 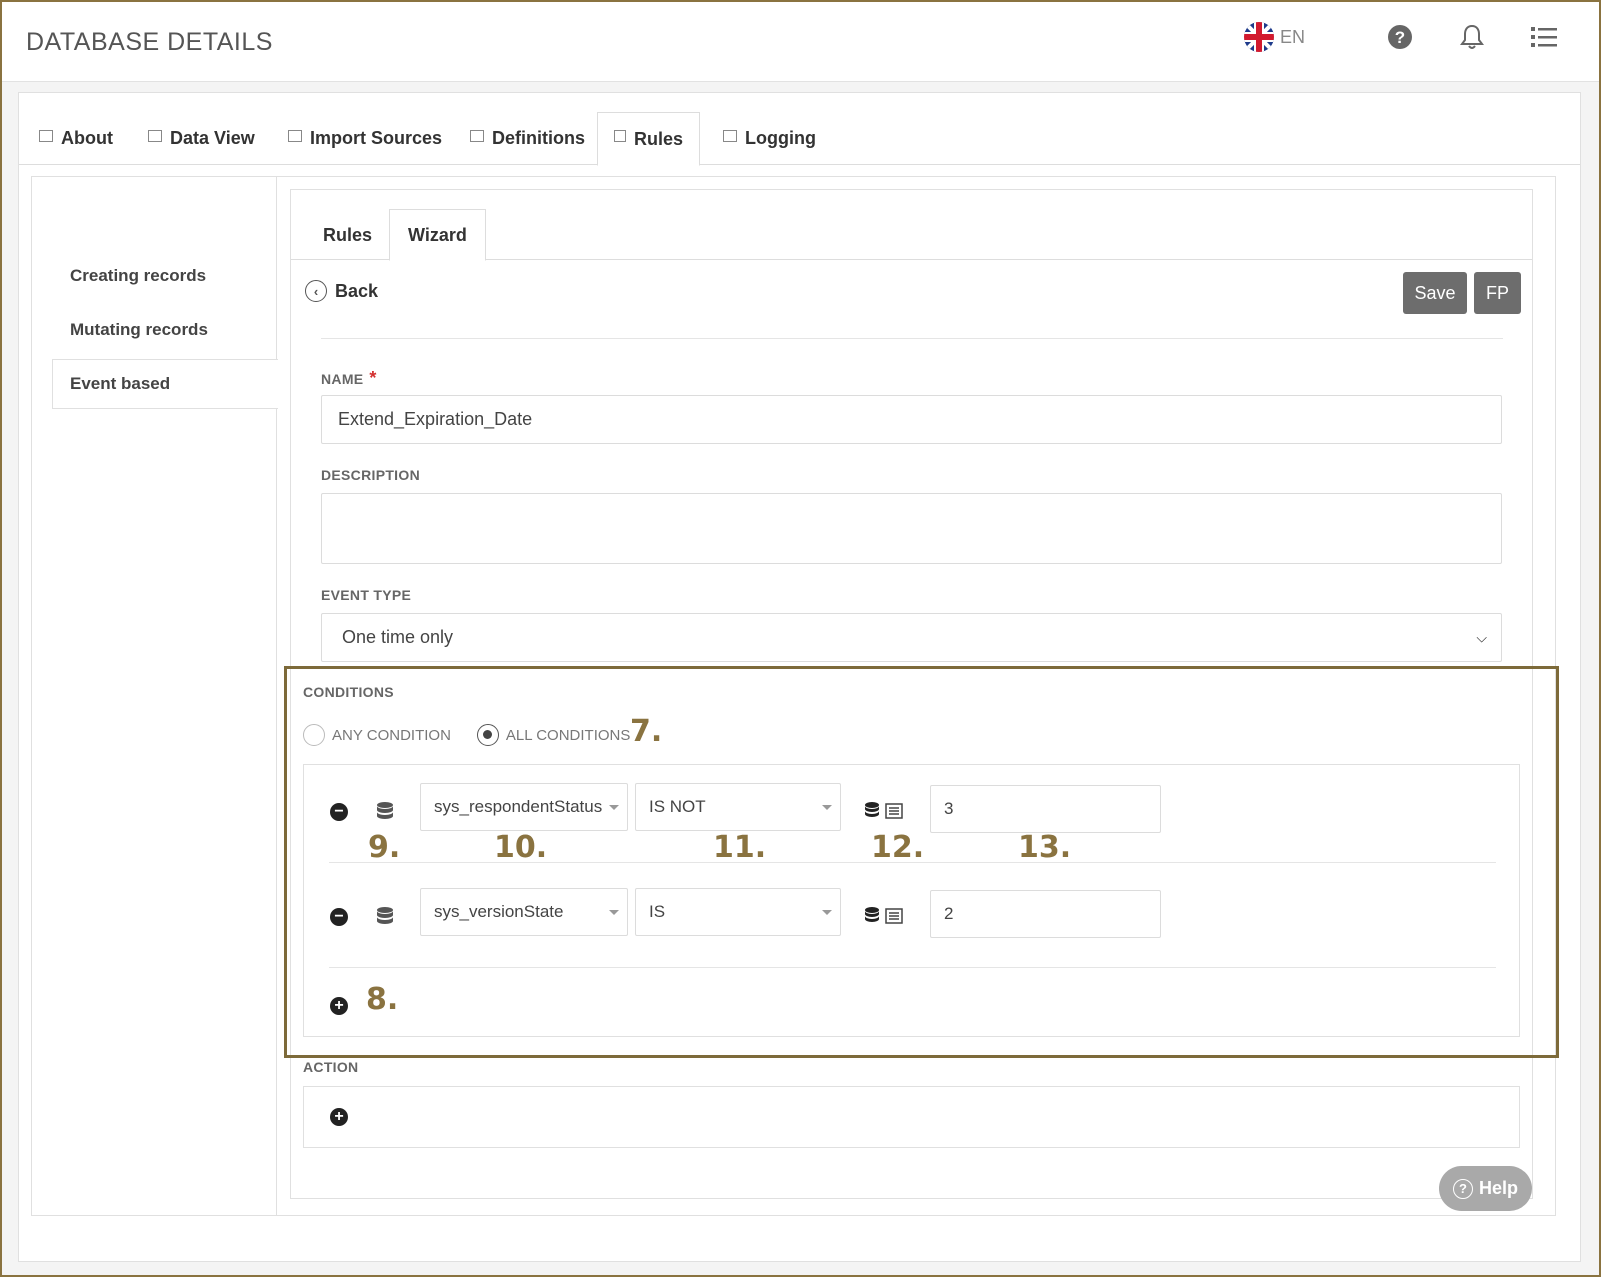 What do you see at coordinates (347, 235) in the screenshot?
I see `subtab-rules: Rules` at bounding box center [347, 235].